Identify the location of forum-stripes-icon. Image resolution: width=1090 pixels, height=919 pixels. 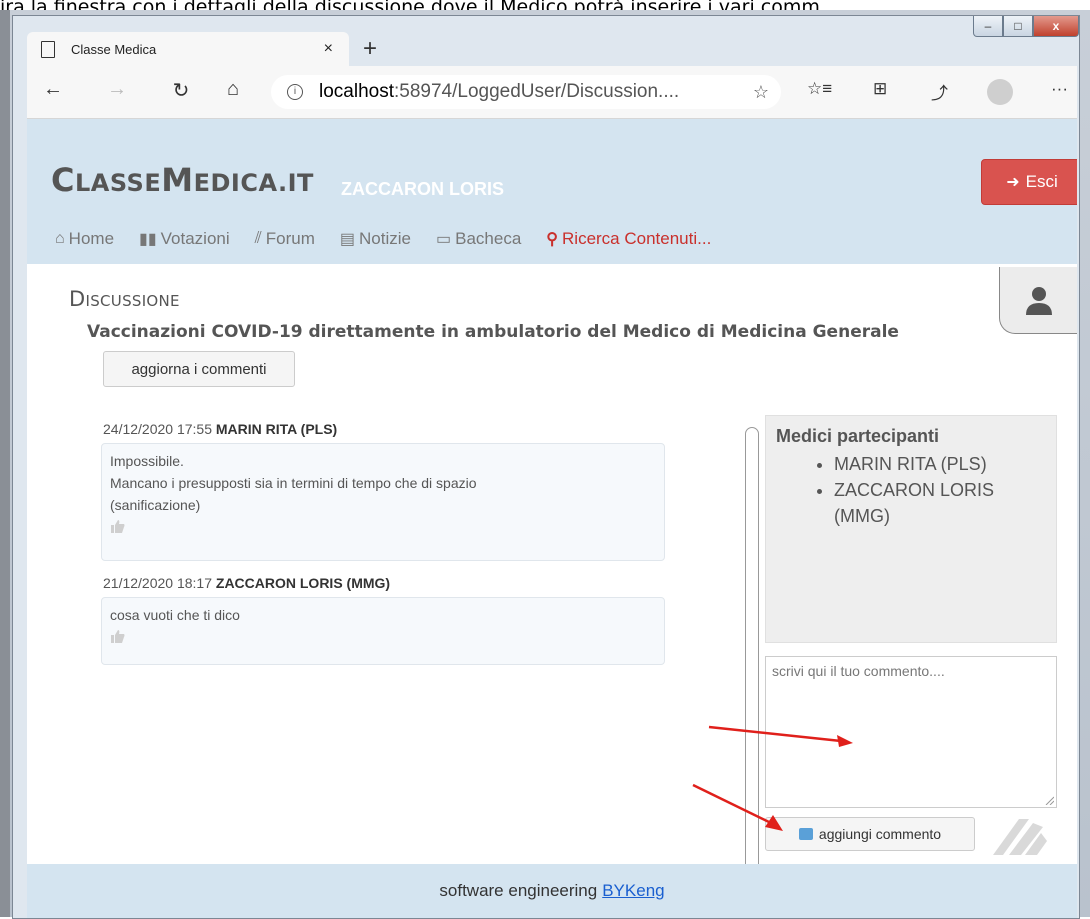
(1020, 837).